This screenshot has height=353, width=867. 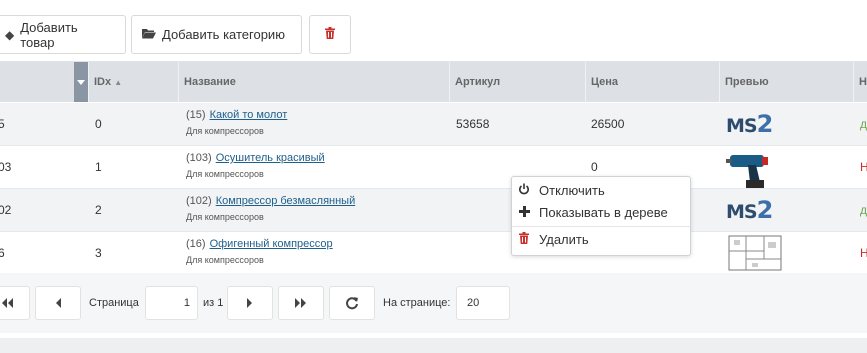 I want to click on plus-icon, so click(x=524, y=213).